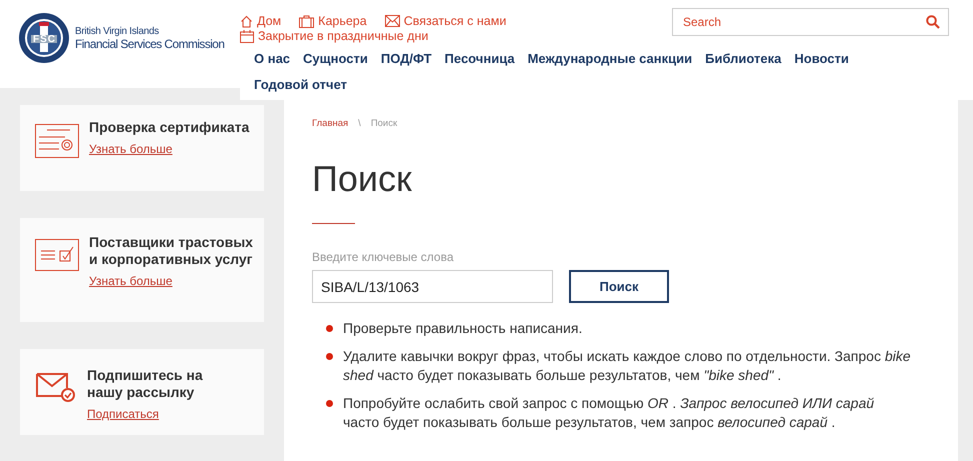  I want to click on mail-icon, so click(392, 21).